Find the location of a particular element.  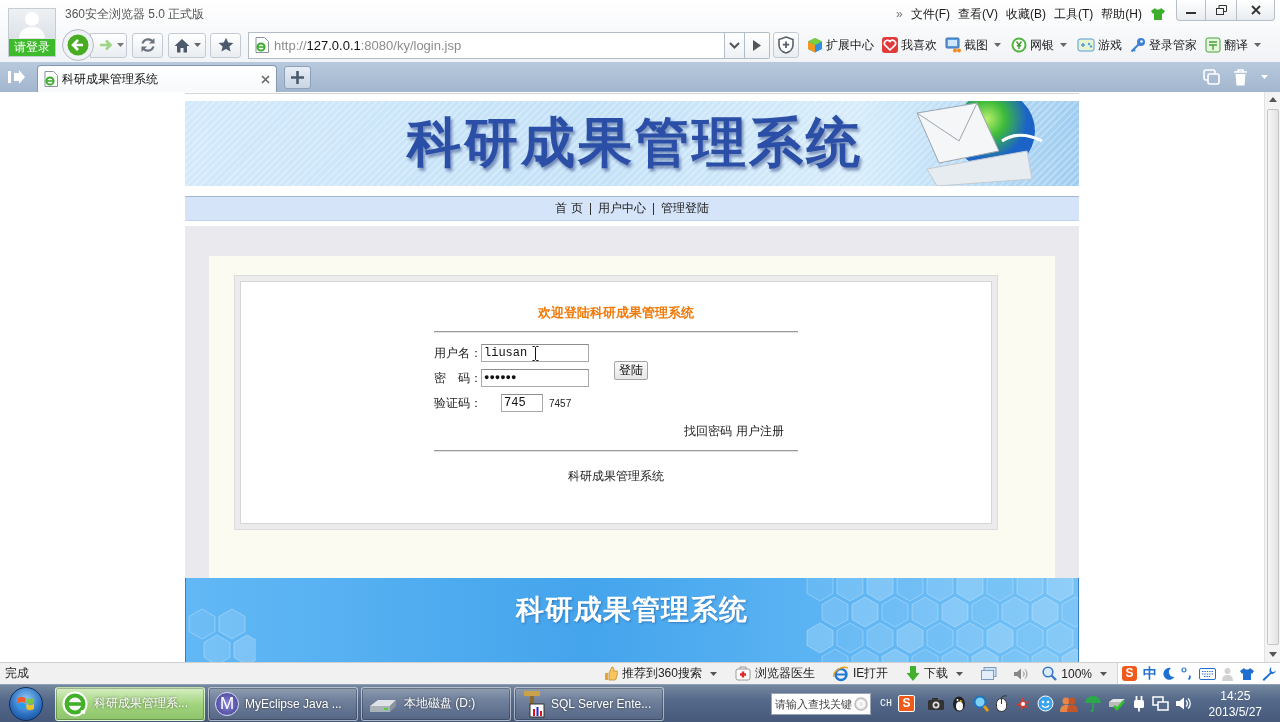

smiley-icon is located at coordinates (1045, 703).